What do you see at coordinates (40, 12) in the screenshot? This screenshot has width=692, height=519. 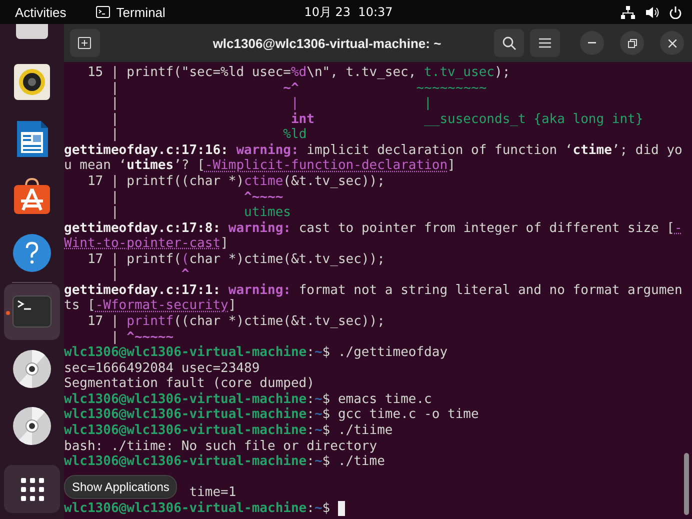 I see `activities-button: Activities` at bounding box center [40, 12].